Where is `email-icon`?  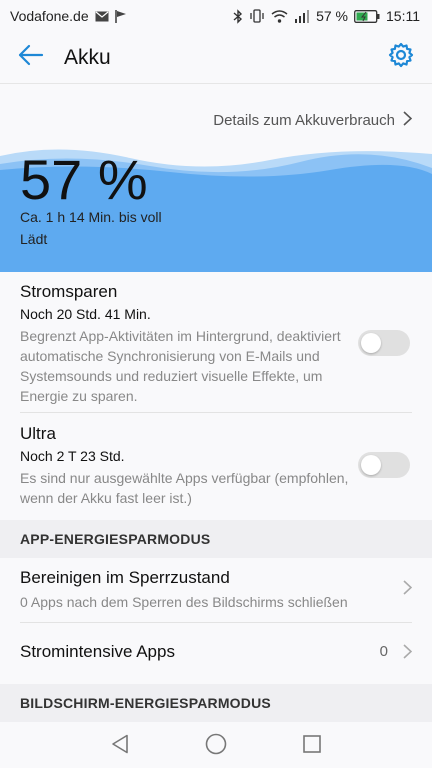
email-icon is located at coordinates (102, 16).